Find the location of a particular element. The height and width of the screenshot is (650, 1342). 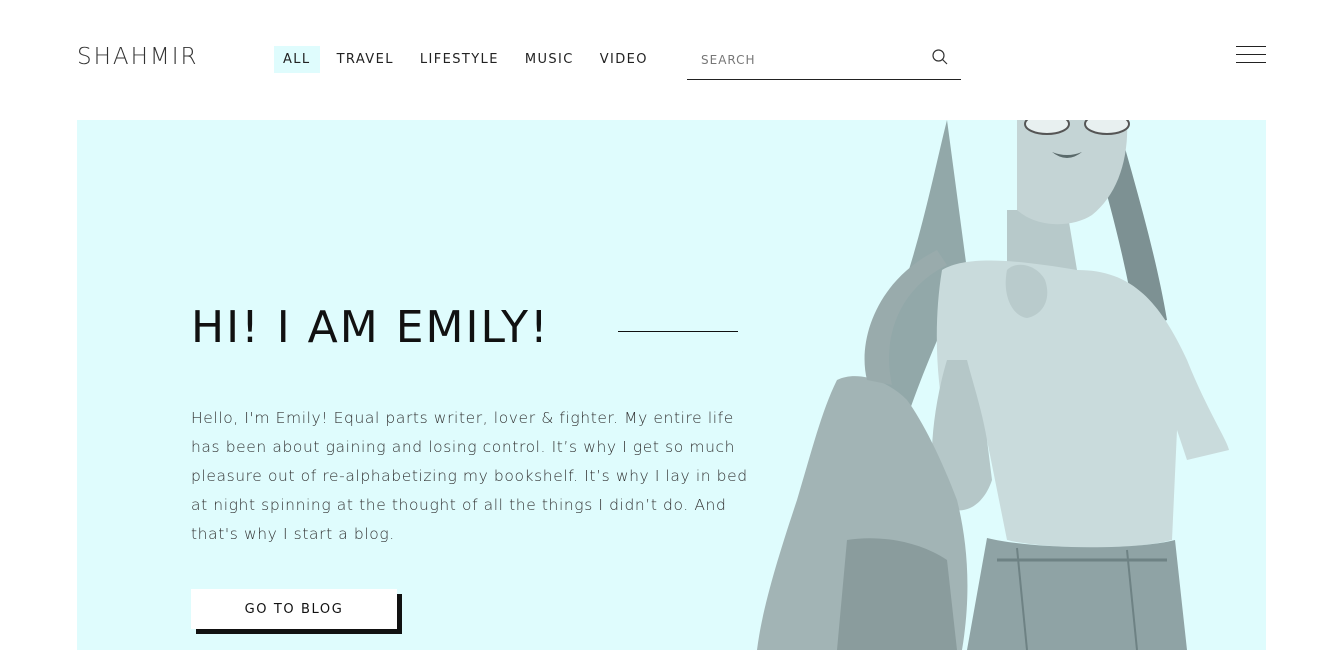

hero-title: HI! I AM EMILY! is located at coordinates (370, 327).